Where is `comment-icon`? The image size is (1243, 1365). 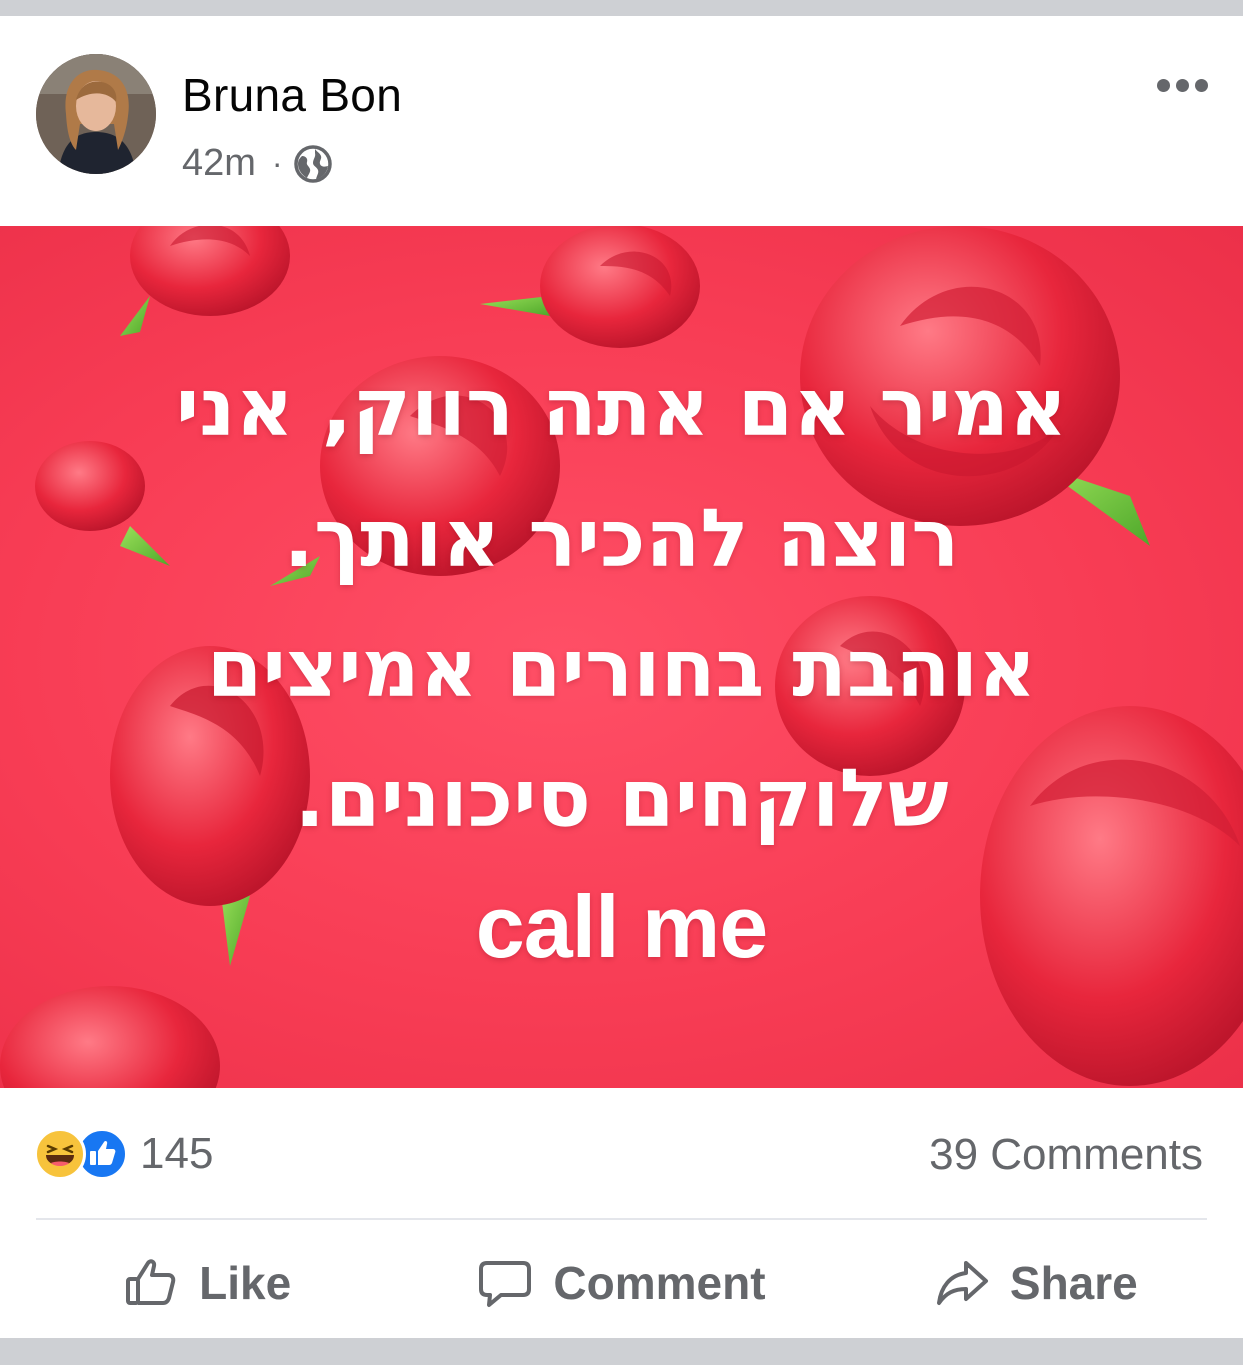 comment-icon is located at coordinates (505, 1284).